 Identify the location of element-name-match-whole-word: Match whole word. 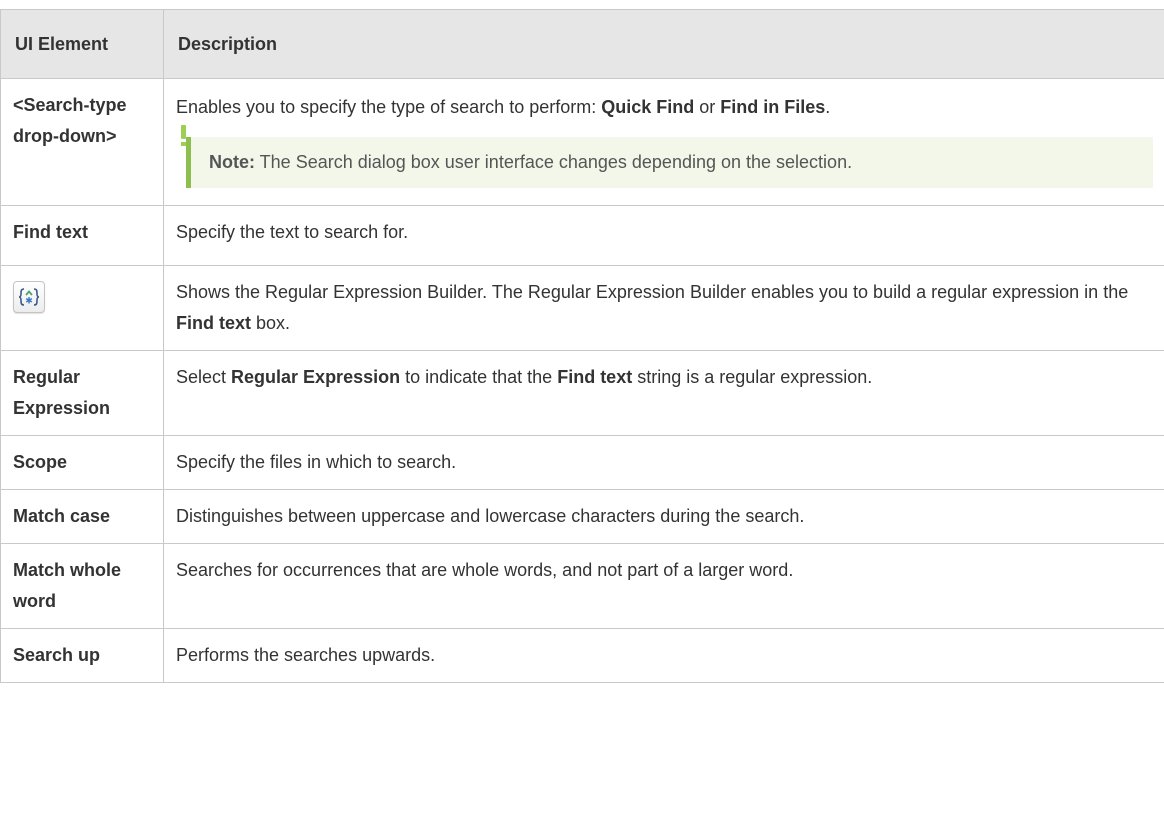
(82, 586).